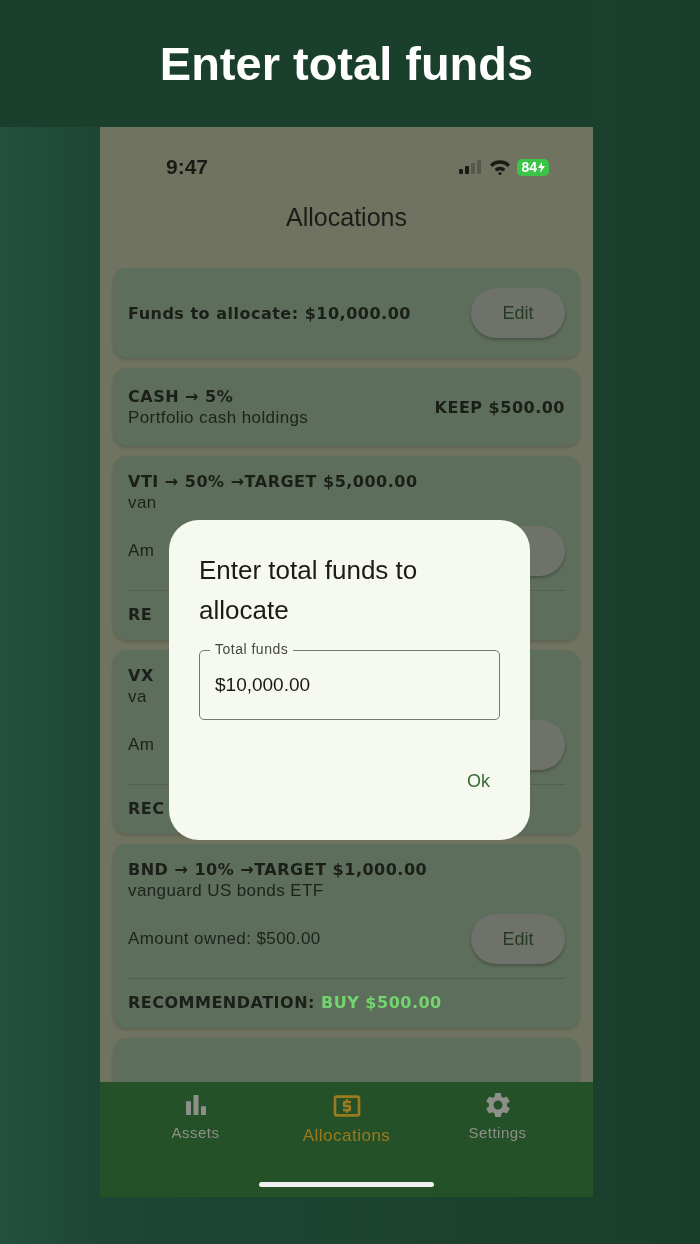 This screenshot has height=1244, width=700. Describe the element at coordinates (269, 313) in the screenshot. I see `funds-label: Funds to allocate: $10,000.00` at that location.